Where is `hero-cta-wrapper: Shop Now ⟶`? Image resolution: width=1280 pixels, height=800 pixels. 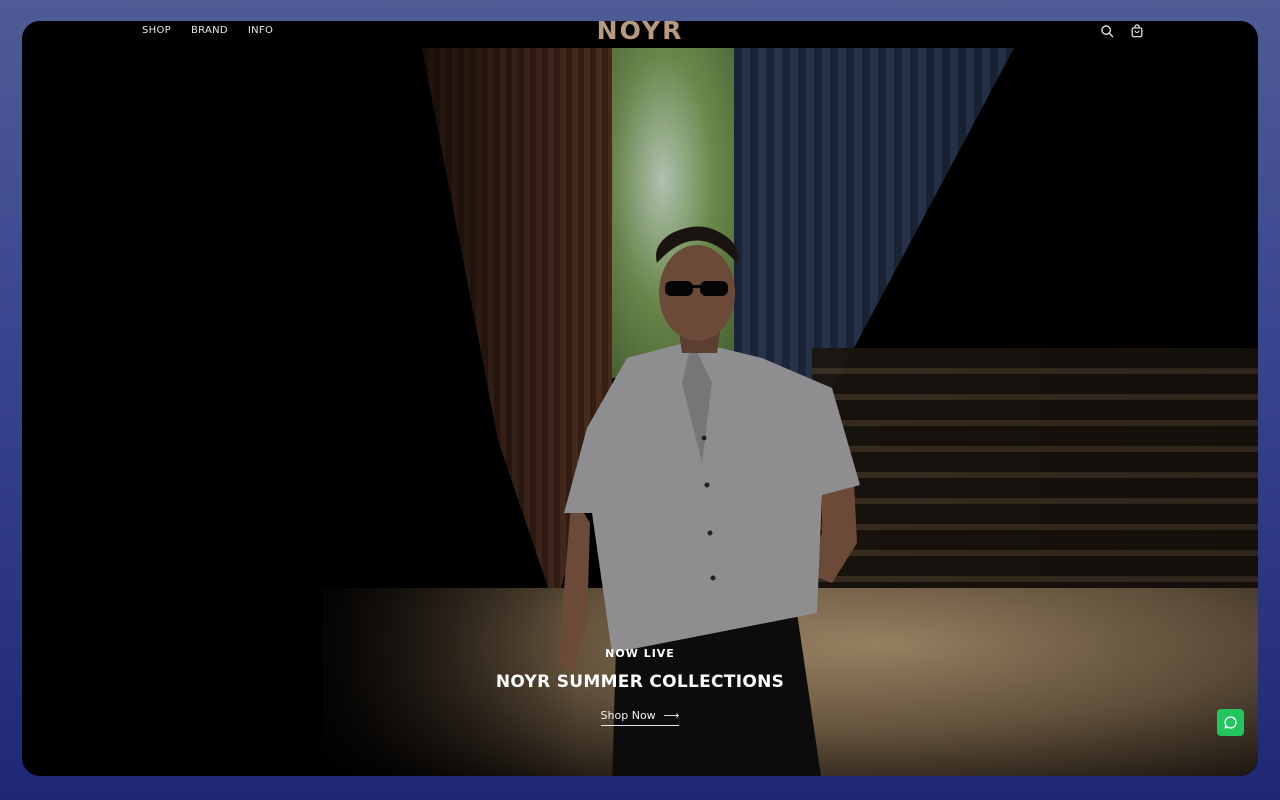
hero-cta-wrapper: Shop Now ⟶ is located at coordinates (640, 715).